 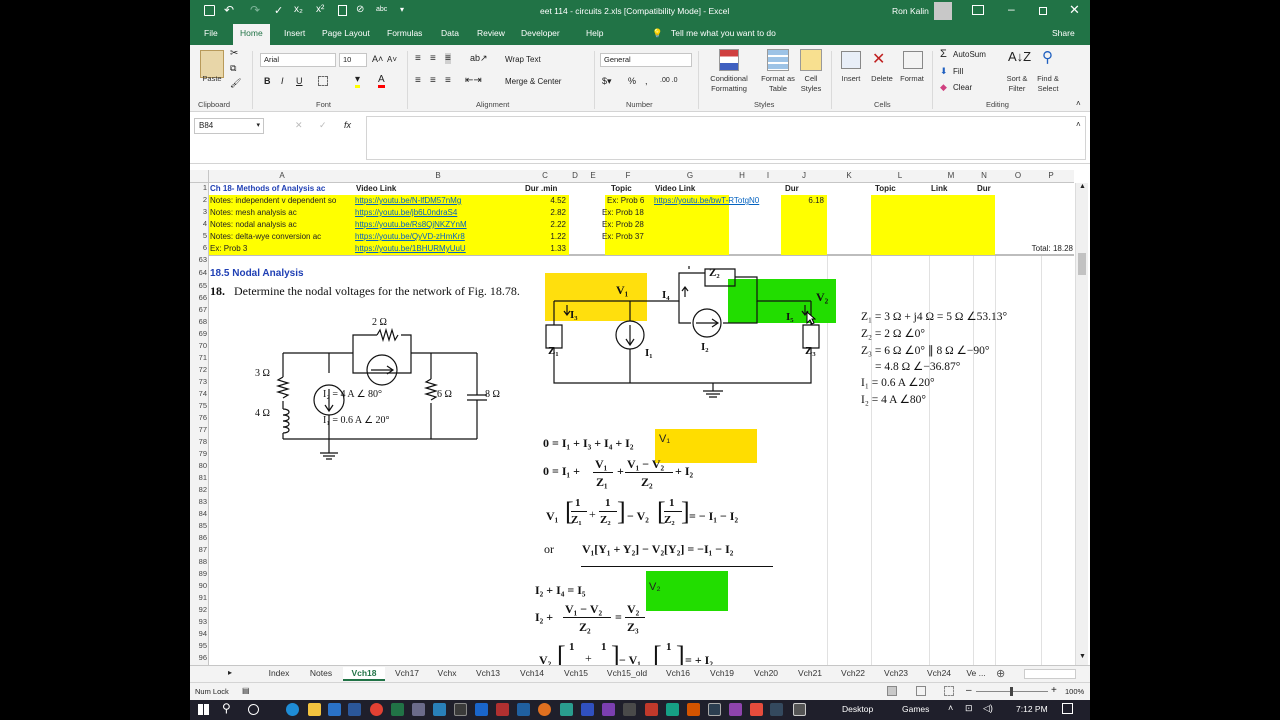 I want to click on row-header: 66, so click(x=198, y=297).